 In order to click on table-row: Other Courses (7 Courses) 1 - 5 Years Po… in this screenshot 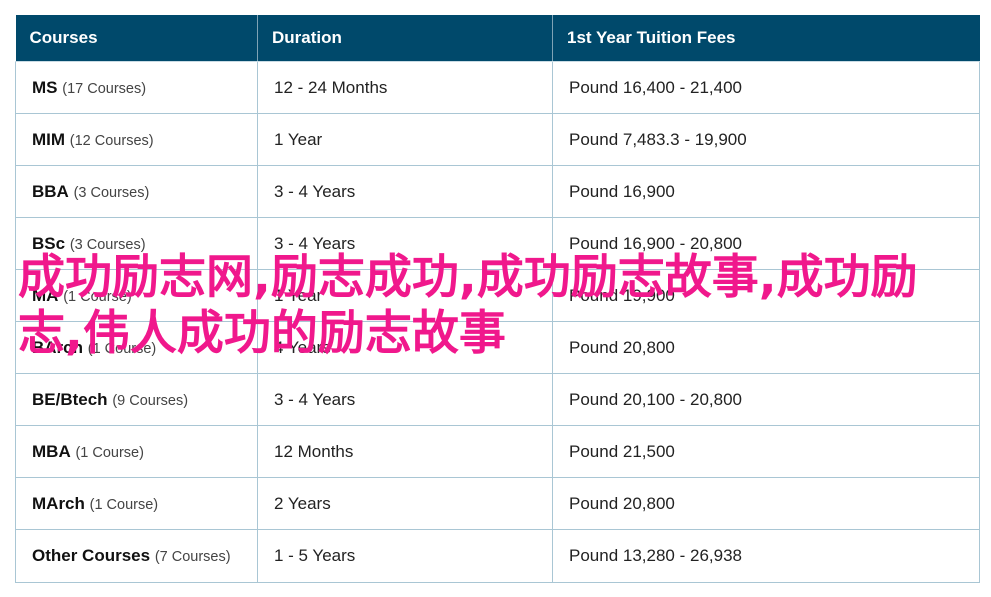, I will do `click(497, 556)`.